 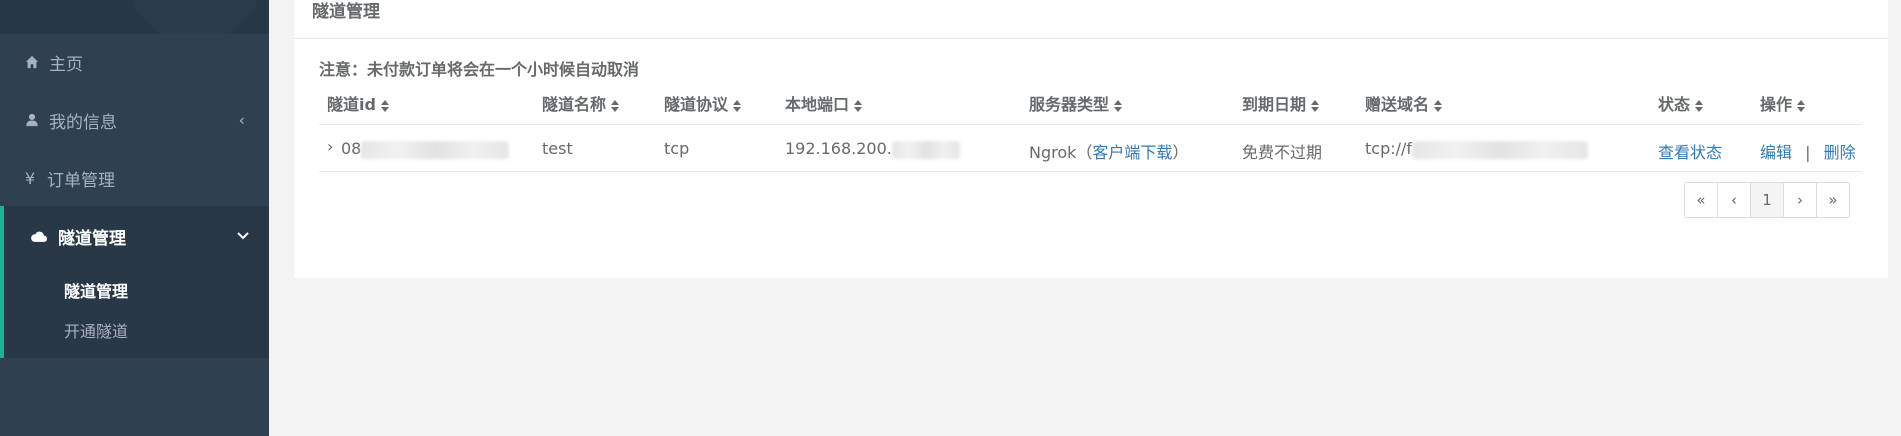 What do you see at coordinates (872, 149) in the screenshot?
I see `cell-local-port: 192.168.200.` at bounding box center [872, 149].